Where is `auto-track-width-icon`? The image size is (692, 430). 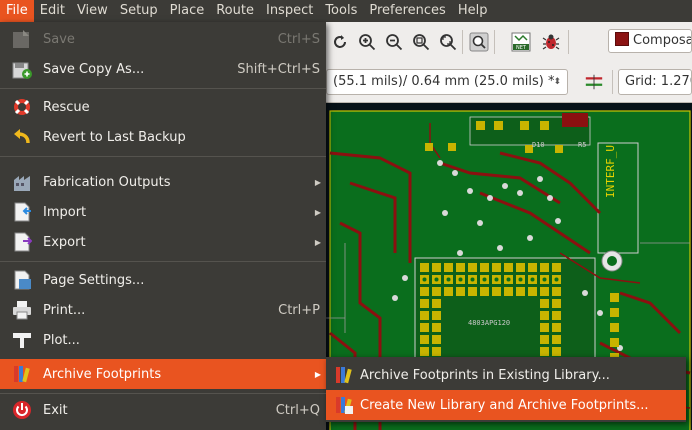 auto-track-width-icon is located at coordinates (594, 82).